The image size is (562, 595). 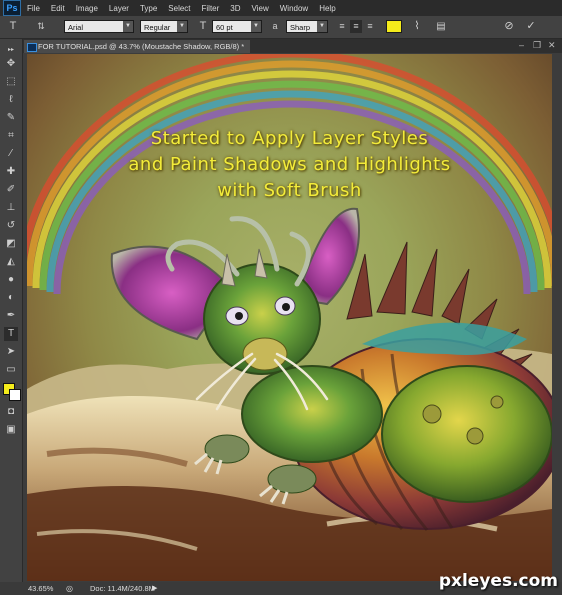 What do you see at coordinates (235, 8) in the screenshot?
I see `menu-3d: 3D` at bounding box center [235, 8].